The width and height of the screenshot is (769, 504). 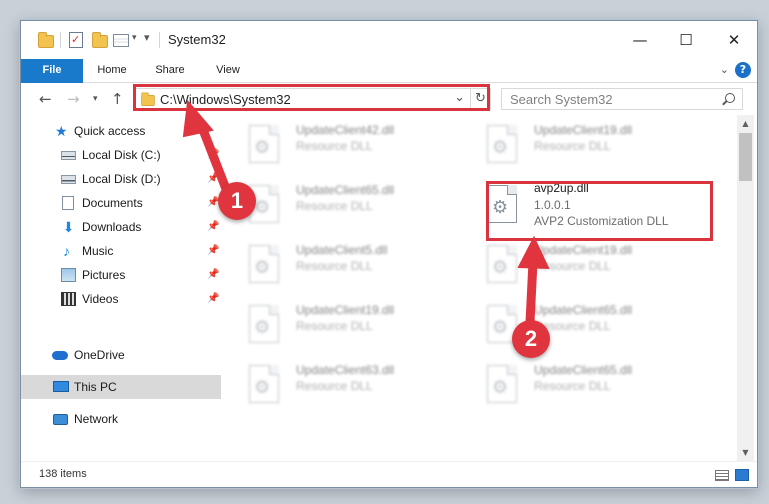 I want to click on nav-item-local-disk-c: Local Disk (C:) 📌, so click(x=121, y=155).